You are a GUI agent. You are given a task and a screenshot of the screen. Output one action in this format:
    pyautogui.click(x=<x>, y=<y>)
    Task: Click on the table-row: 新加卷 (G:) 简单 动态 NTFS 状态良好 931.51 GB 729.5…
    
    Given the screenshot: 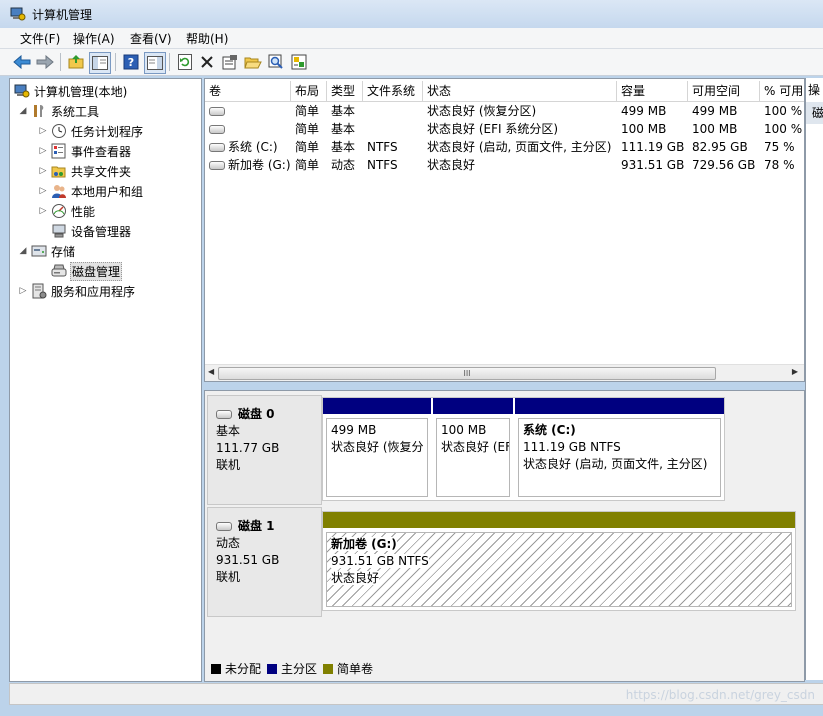 What is the action you would take?
    pyautogui.click(x=504, y=165)
    